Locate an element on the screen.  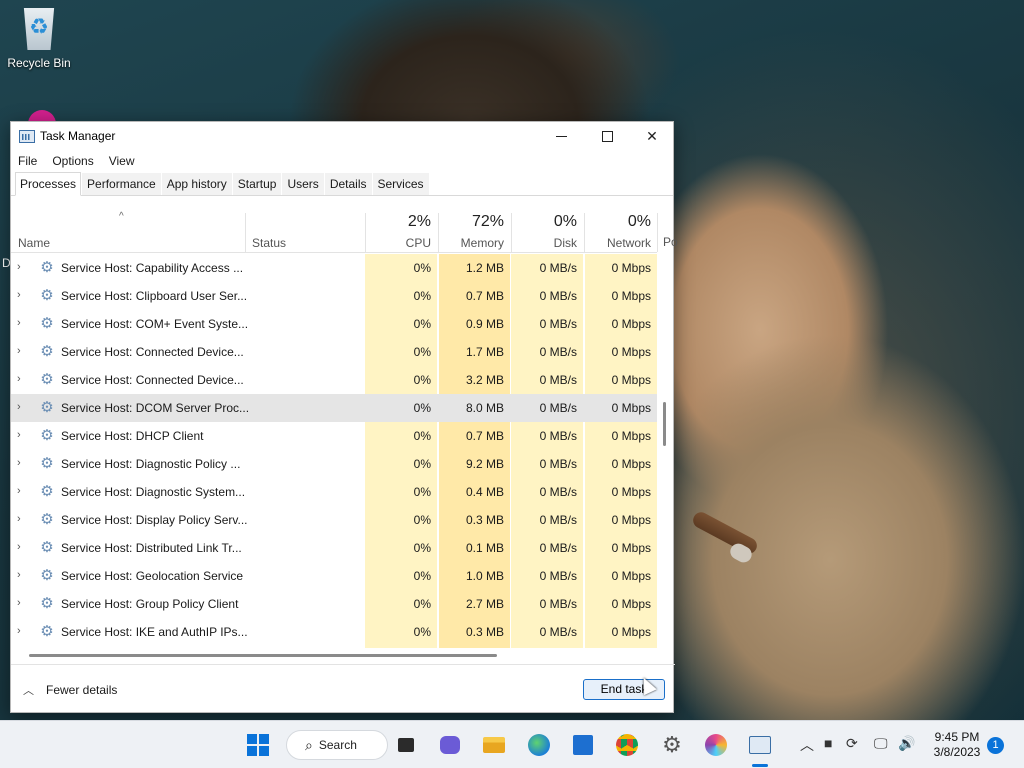
close-button: ✕ is located at coordinates (652, 136).